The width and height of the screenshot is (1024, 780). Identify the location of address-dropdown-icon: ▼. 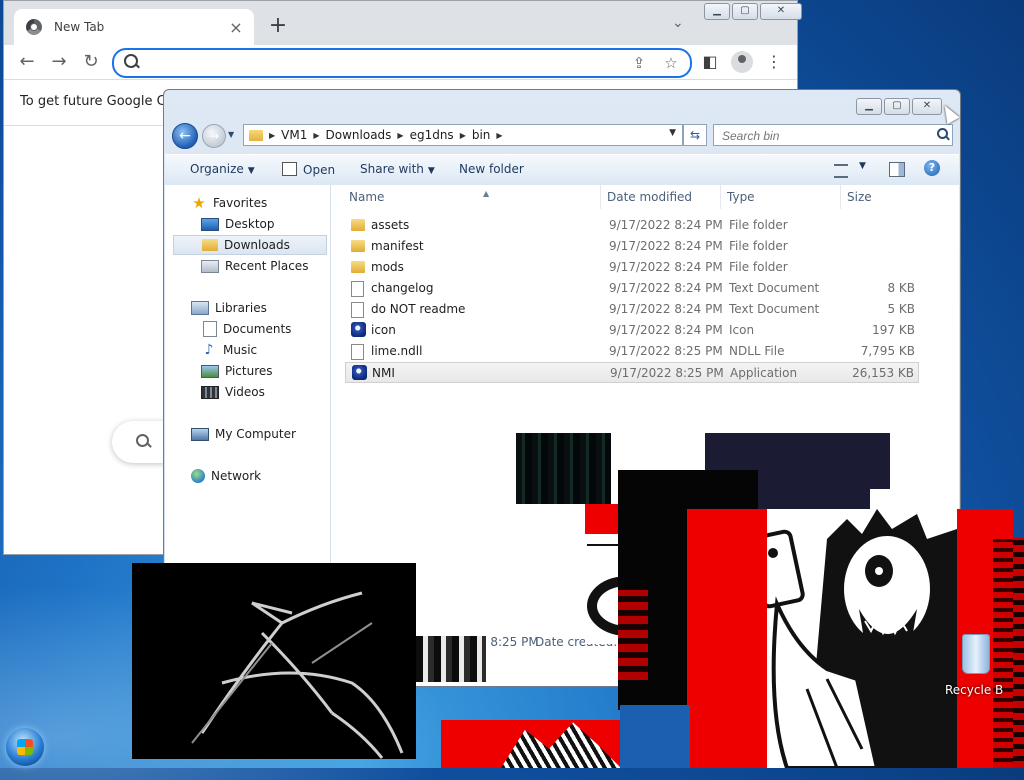
(672, 133).